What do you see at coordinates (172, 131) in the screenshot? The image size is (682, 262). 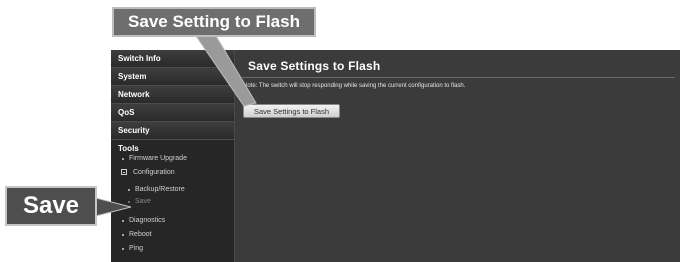 I see `sidebar-item-security: Security` at bounding box center [172, 131].